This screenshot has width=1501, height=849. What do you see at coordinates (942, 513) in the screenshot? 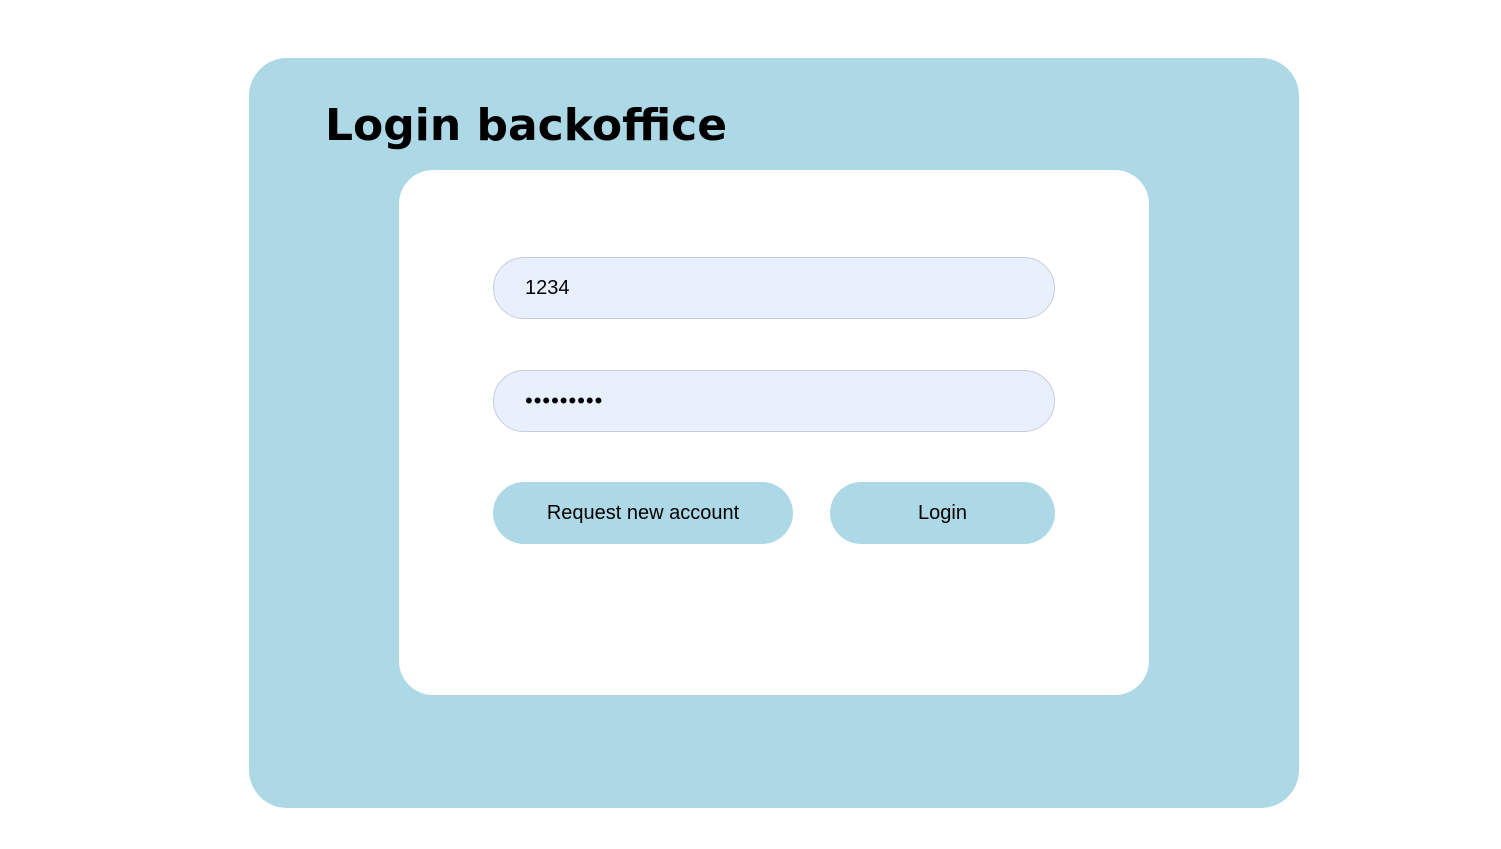
I see `login-button: Login` at bounding box center [942, 513].